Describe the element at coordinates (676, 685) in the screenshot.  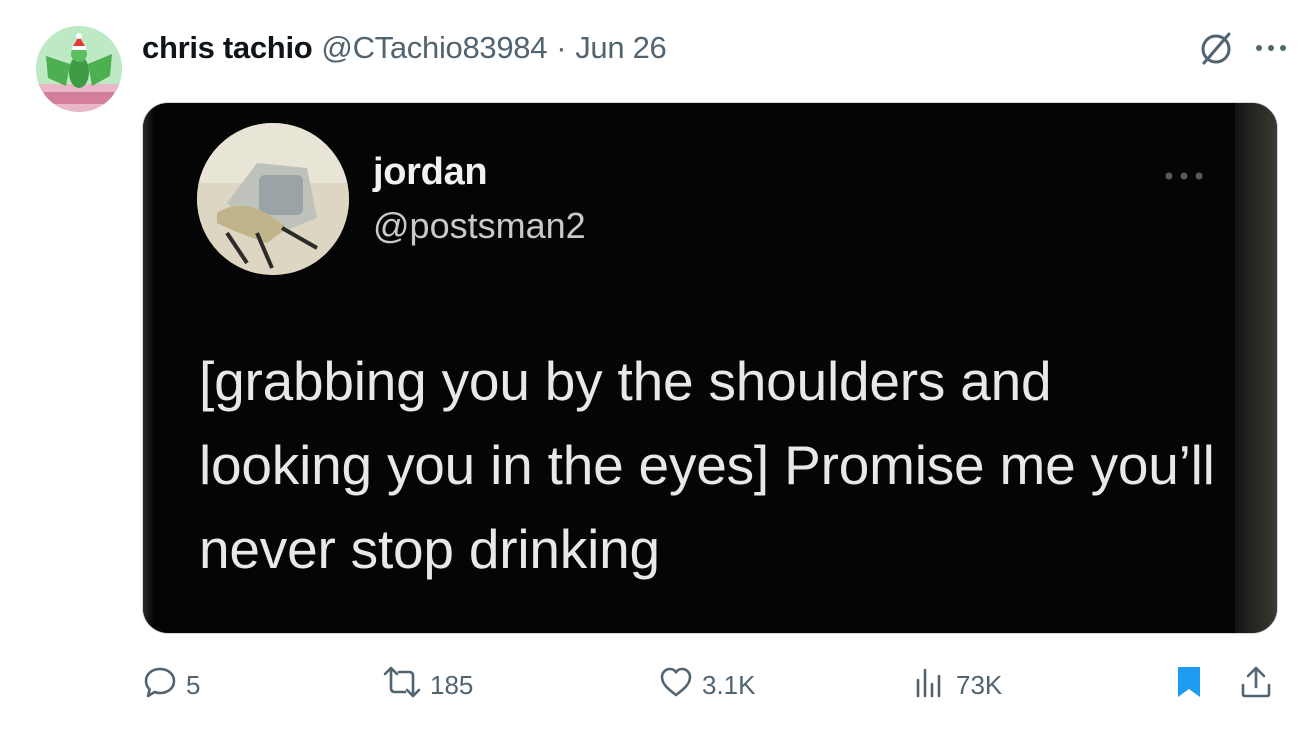
I see `heart-icon` at that location.